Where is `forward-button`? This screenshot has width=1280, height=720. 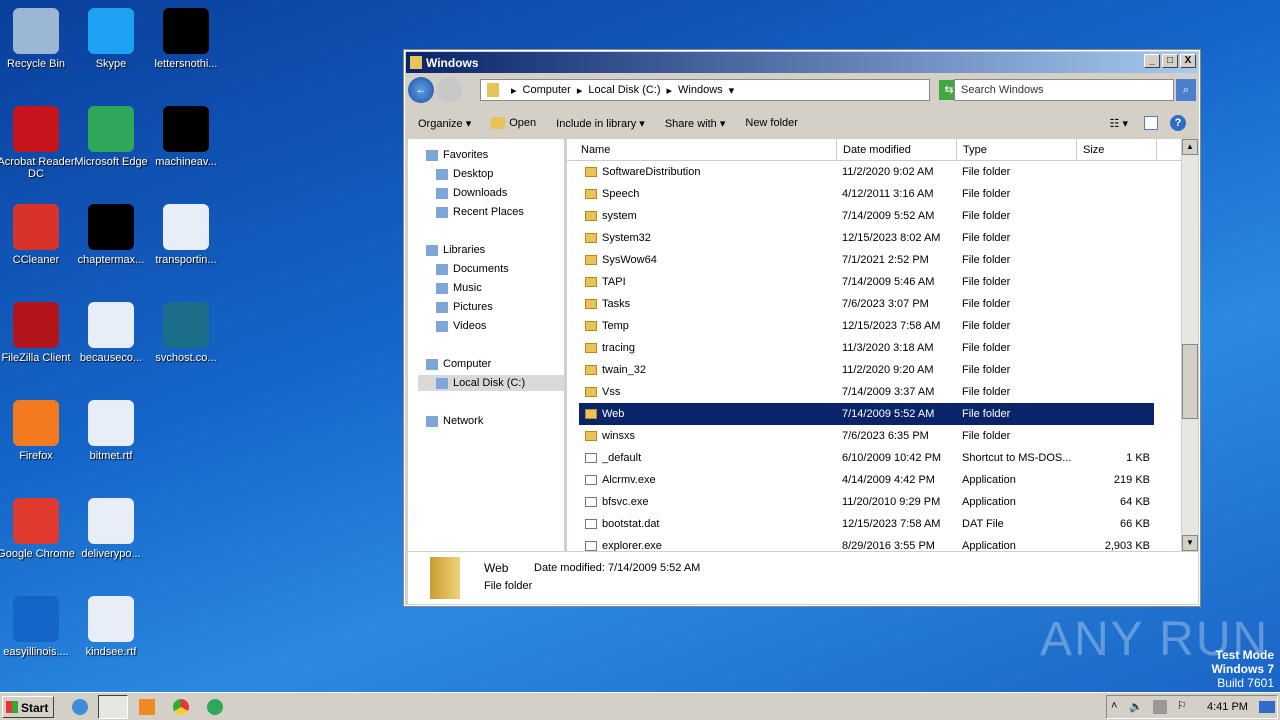
forward-button is located at coordinates (449, 90).